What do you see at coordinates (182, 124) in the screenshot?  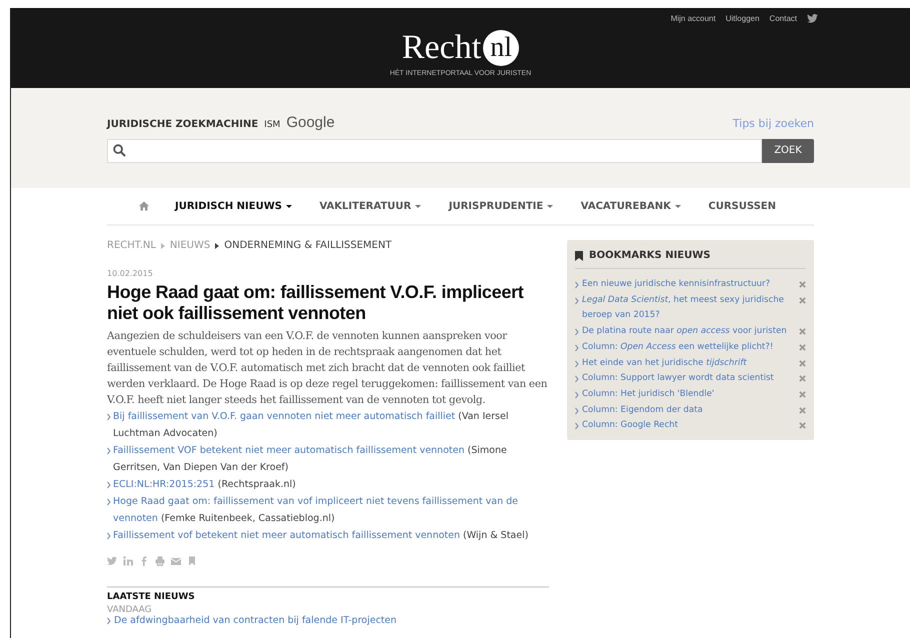 I see `search-label: JURIDISCHE ZOEKMACHINE` at bounding box center [182, 124].